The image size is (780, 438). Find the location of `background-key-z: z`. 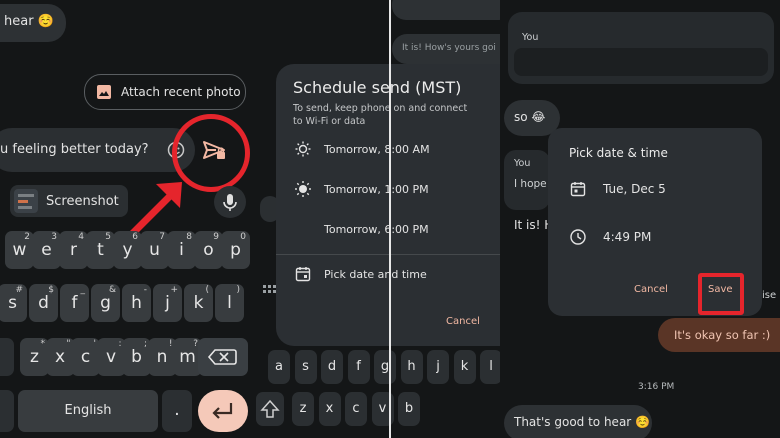

background-key-z: z is located at coordinates (303, 409).